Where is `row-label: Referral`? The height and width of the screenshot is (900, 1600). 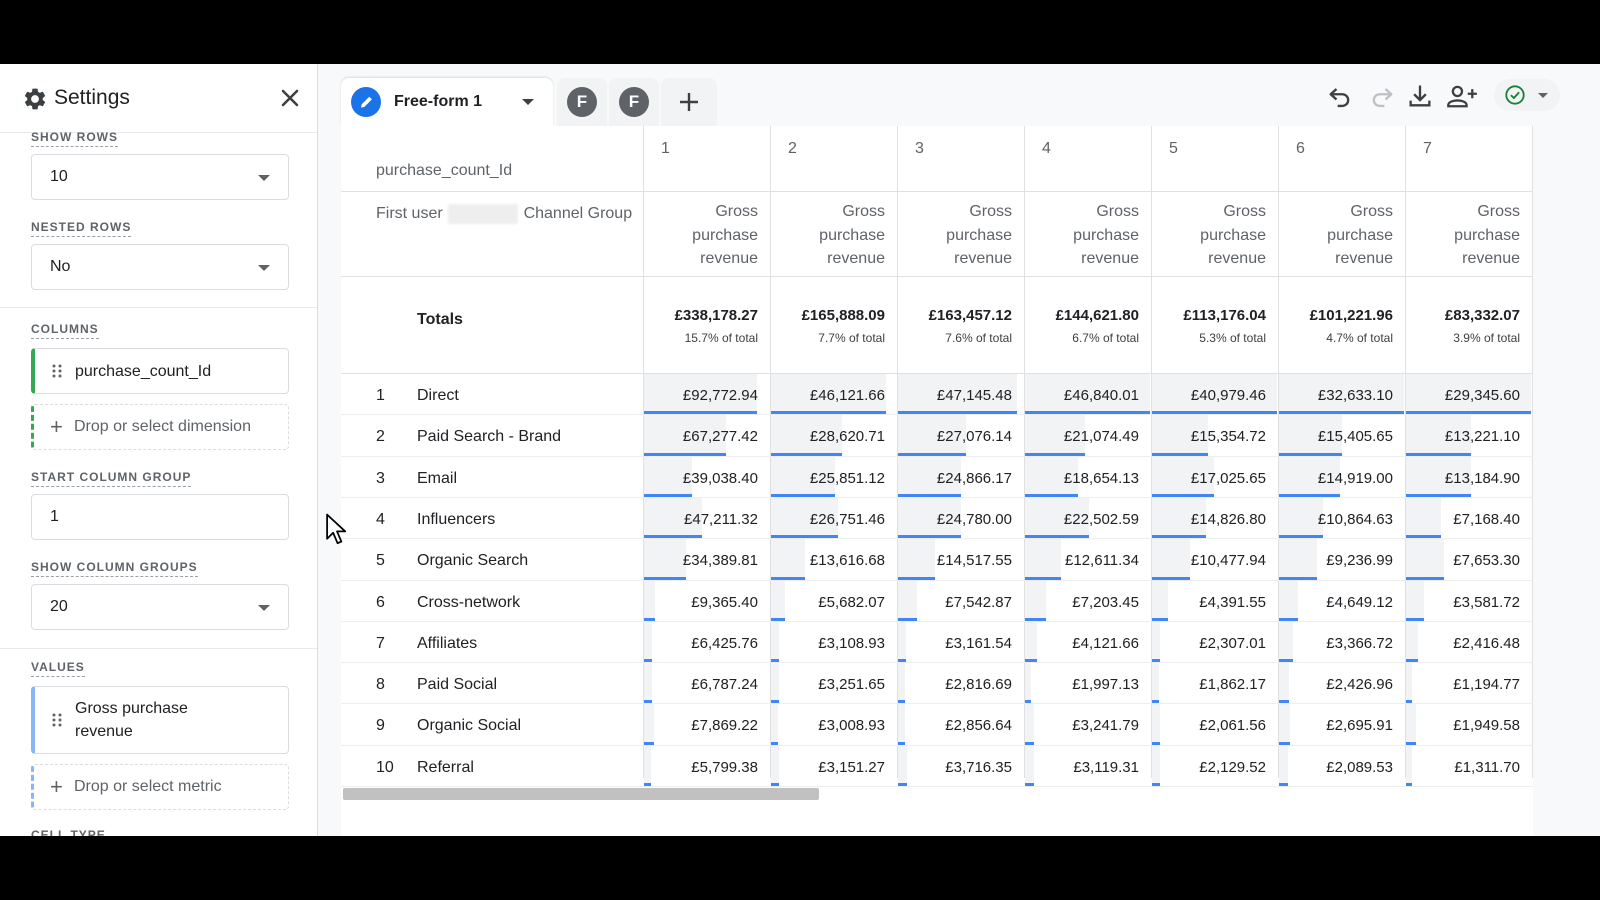 row-label: Referral is located at coordinates (445, 768).